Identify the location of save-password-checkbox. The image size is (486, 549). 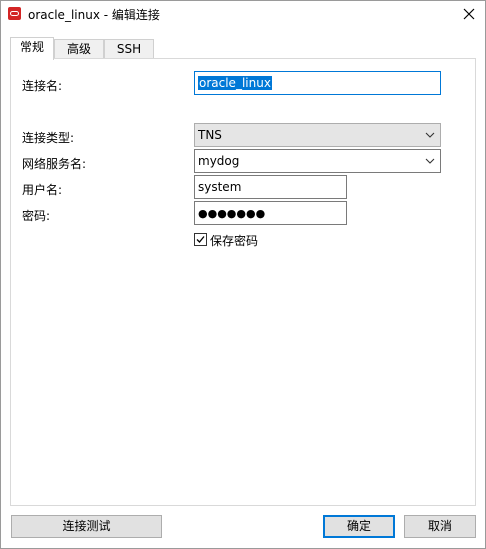
(200, 239).